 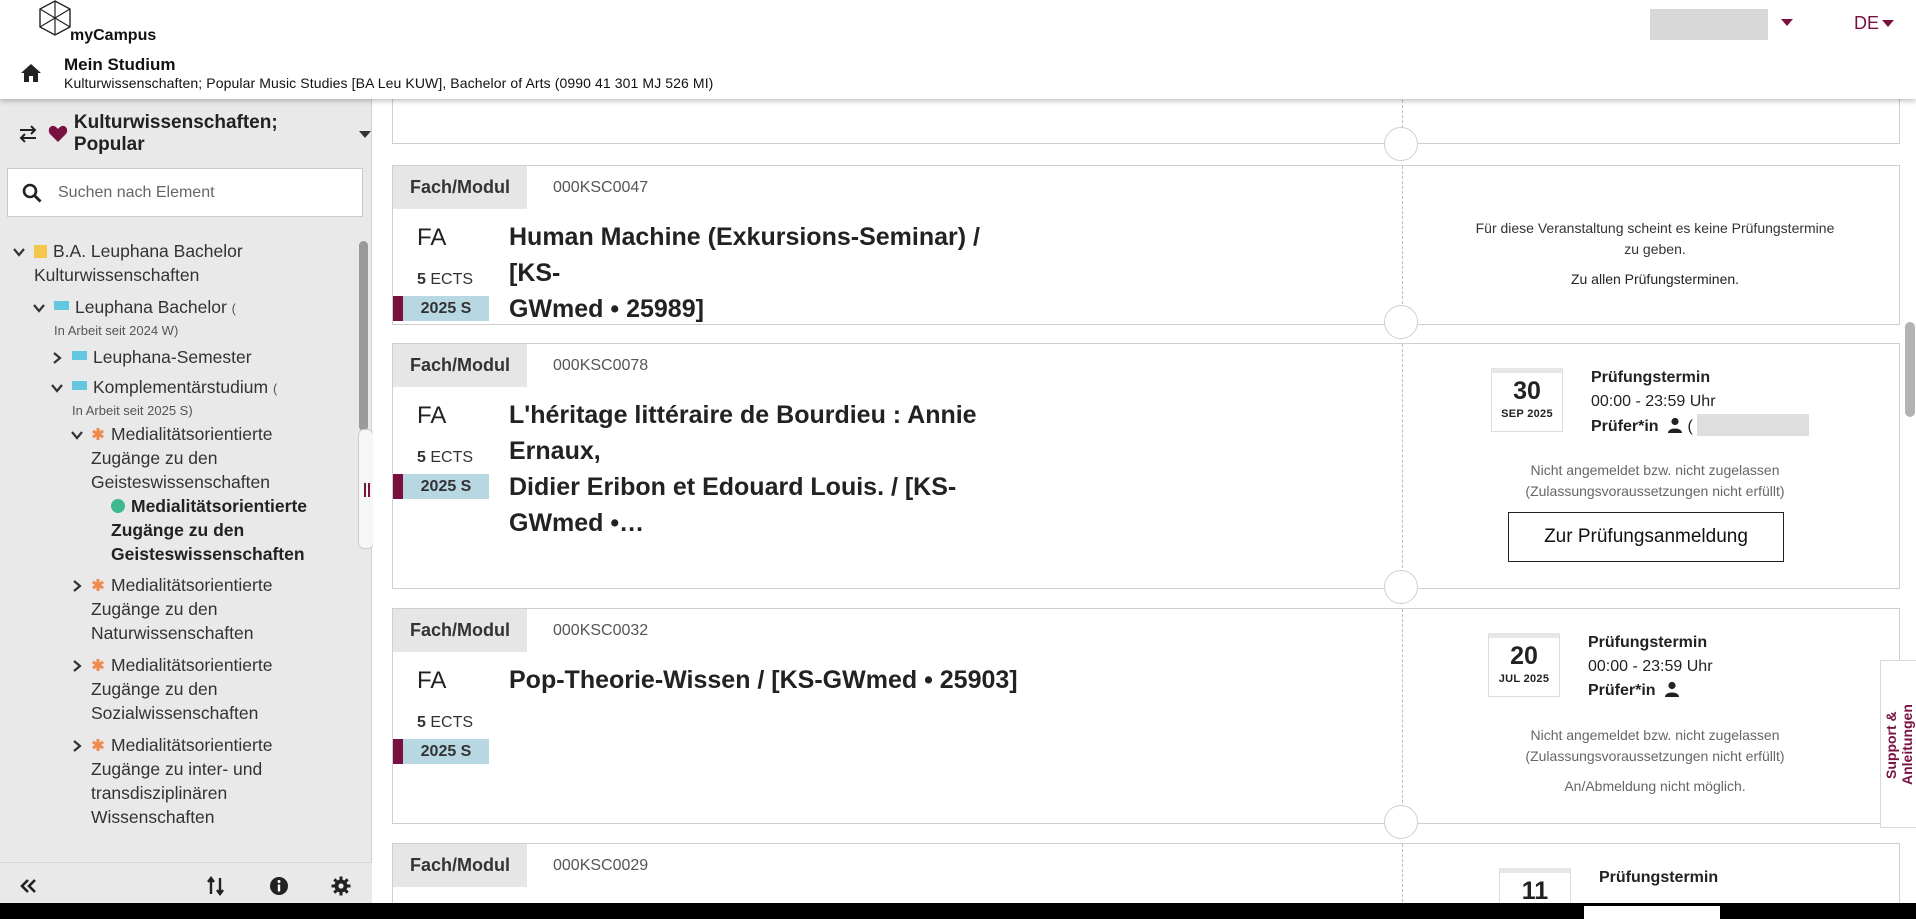 What do you see at coordinates (145, 308) in the screenshot?
I see `tree-item-leuphana-bachelor: Leuphana Bachelor (` at bounding box center [145, 308].